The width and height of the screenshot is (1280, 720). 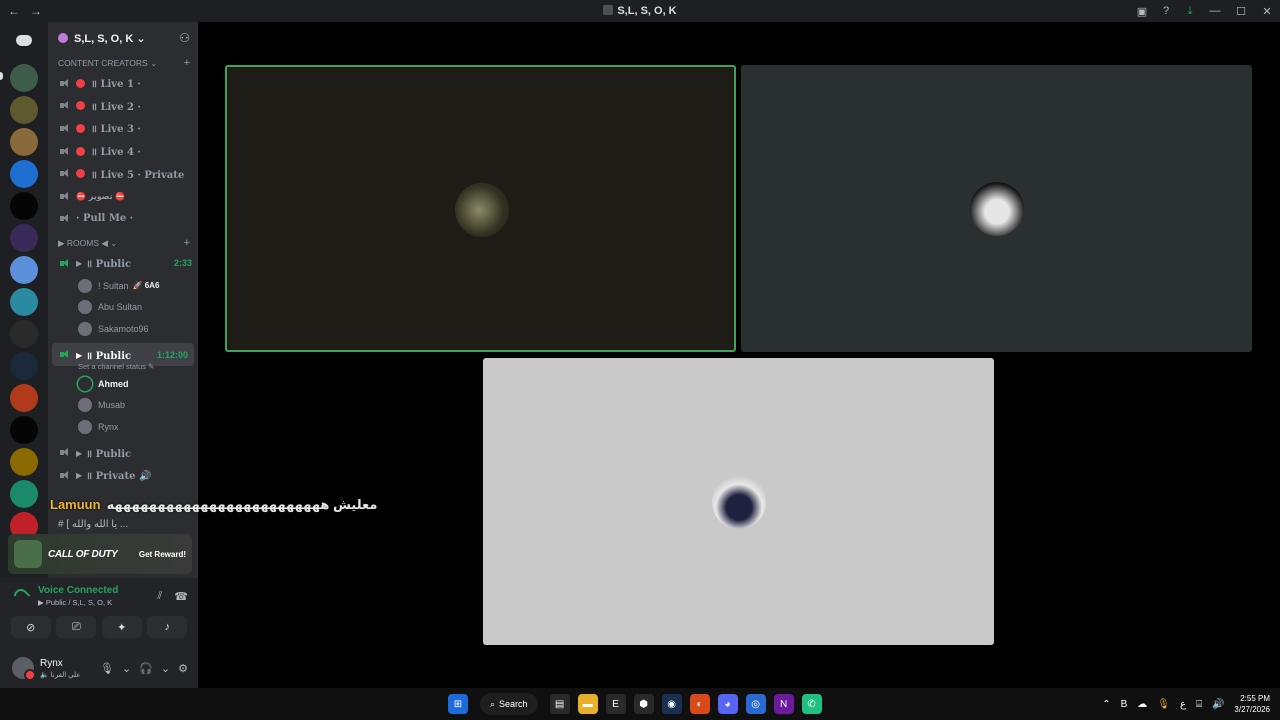 What do you see at coordinates (121, 627) in the screenshot?
I see `activities-button: ✦` at bounding box center [121, 627].